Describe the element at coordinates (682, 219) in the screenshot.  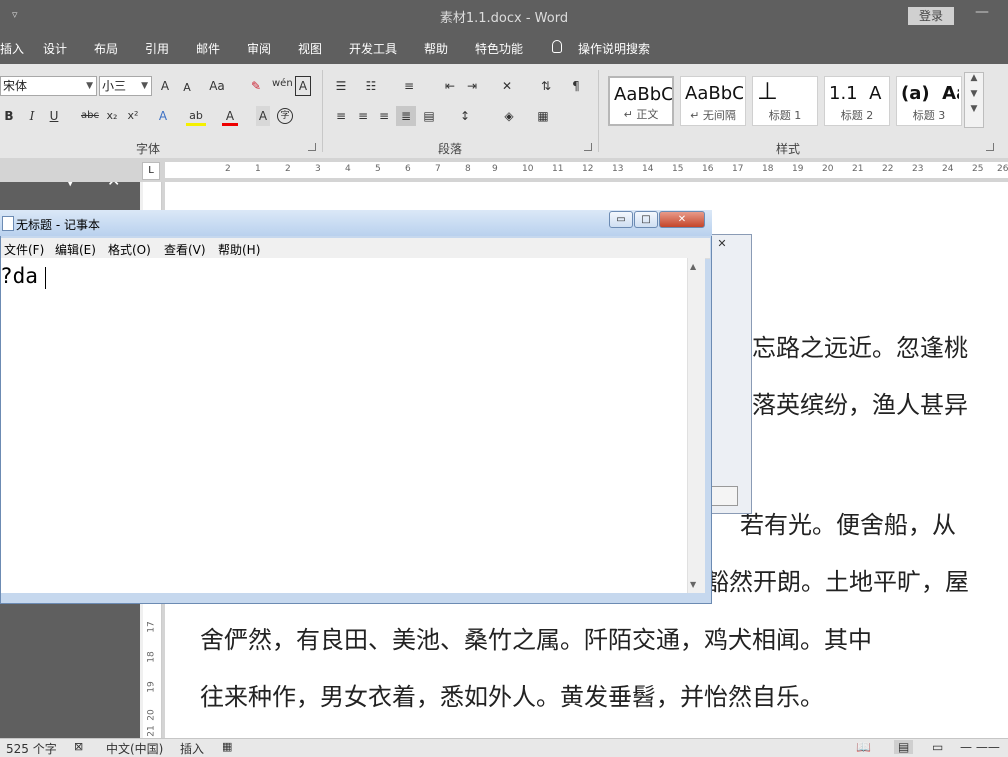
I see `notepad-close-icon: ✕` at that location.